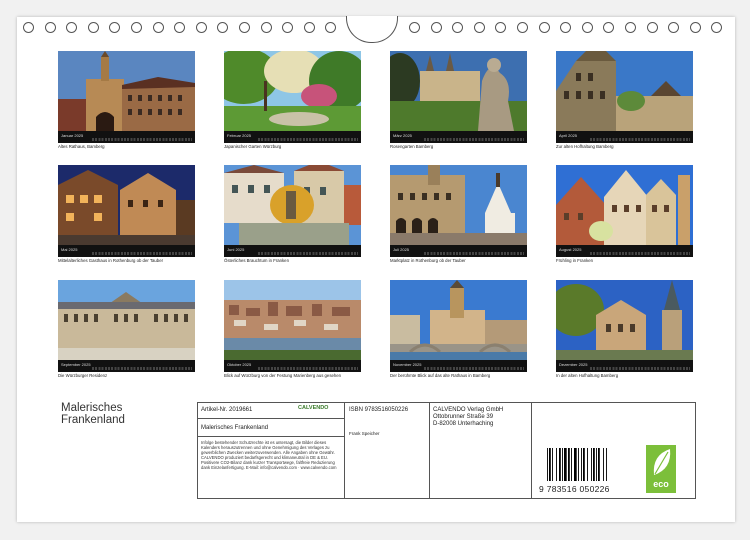 The width and height of the screenshot is (750, 540). What do you see at coordinates (126, 366) in the screenshot?
I see `month-strip: September 2025` at bounding box center [126, 366].